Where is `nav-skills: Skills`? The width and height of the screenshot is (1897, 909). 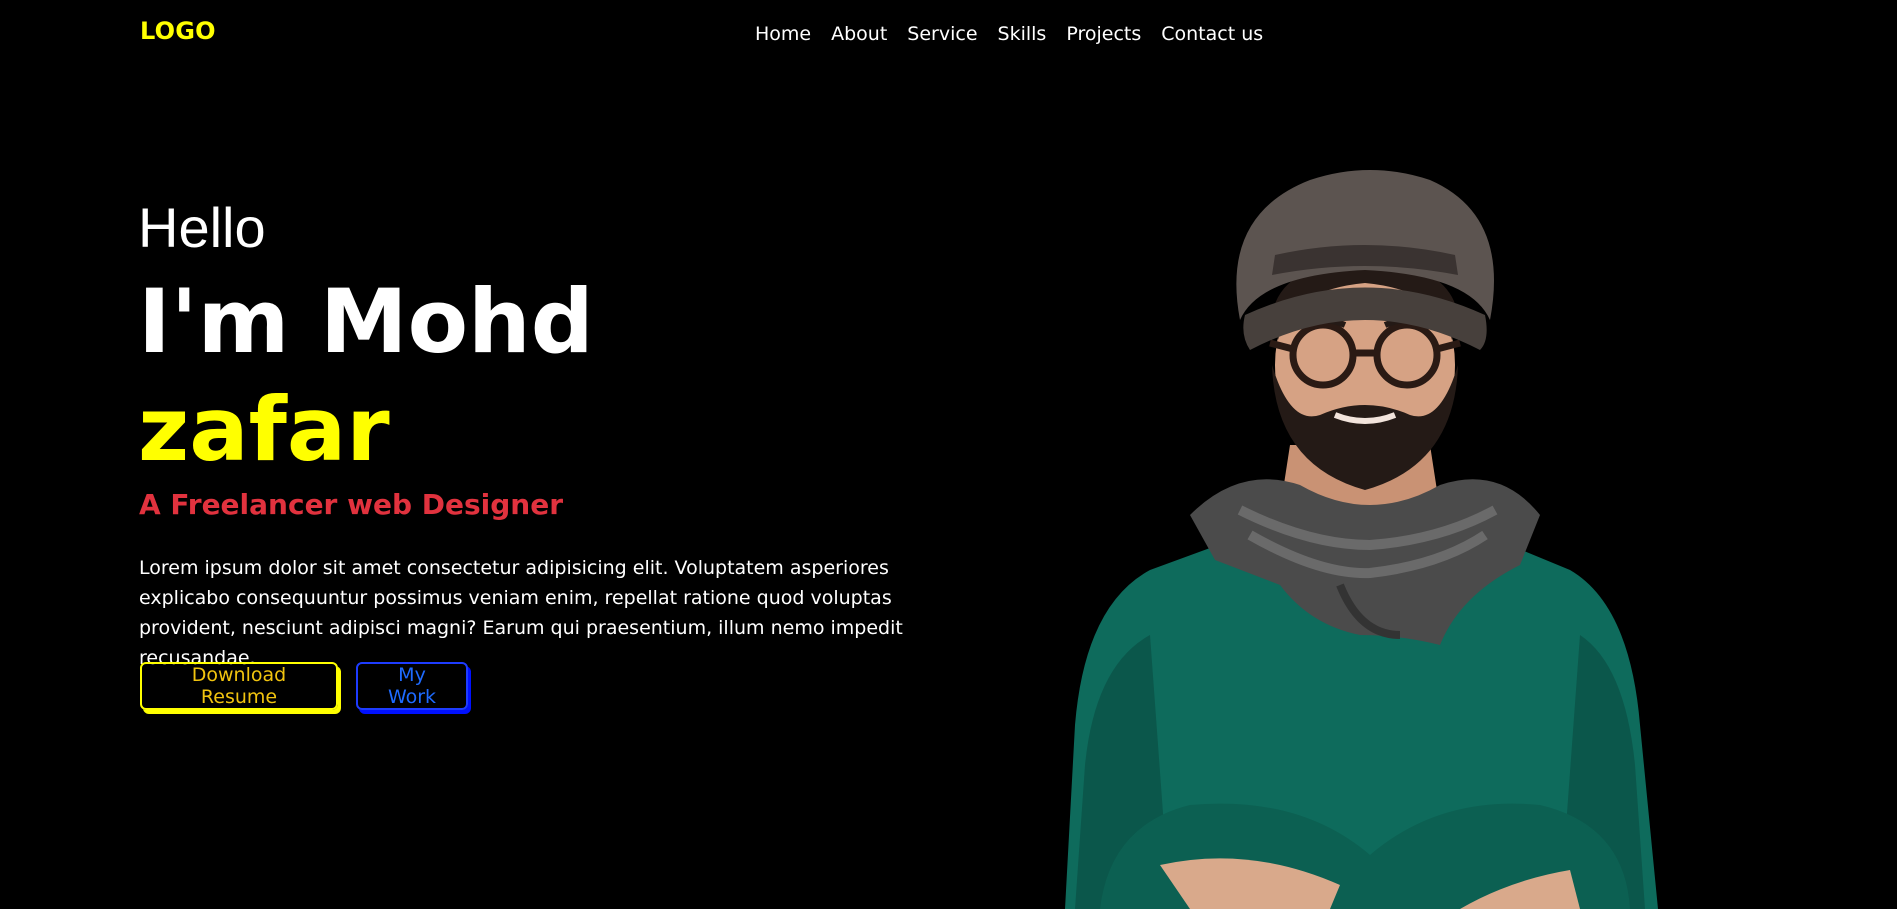
nav-skills: Skills is located at coordinates (1022, 34).